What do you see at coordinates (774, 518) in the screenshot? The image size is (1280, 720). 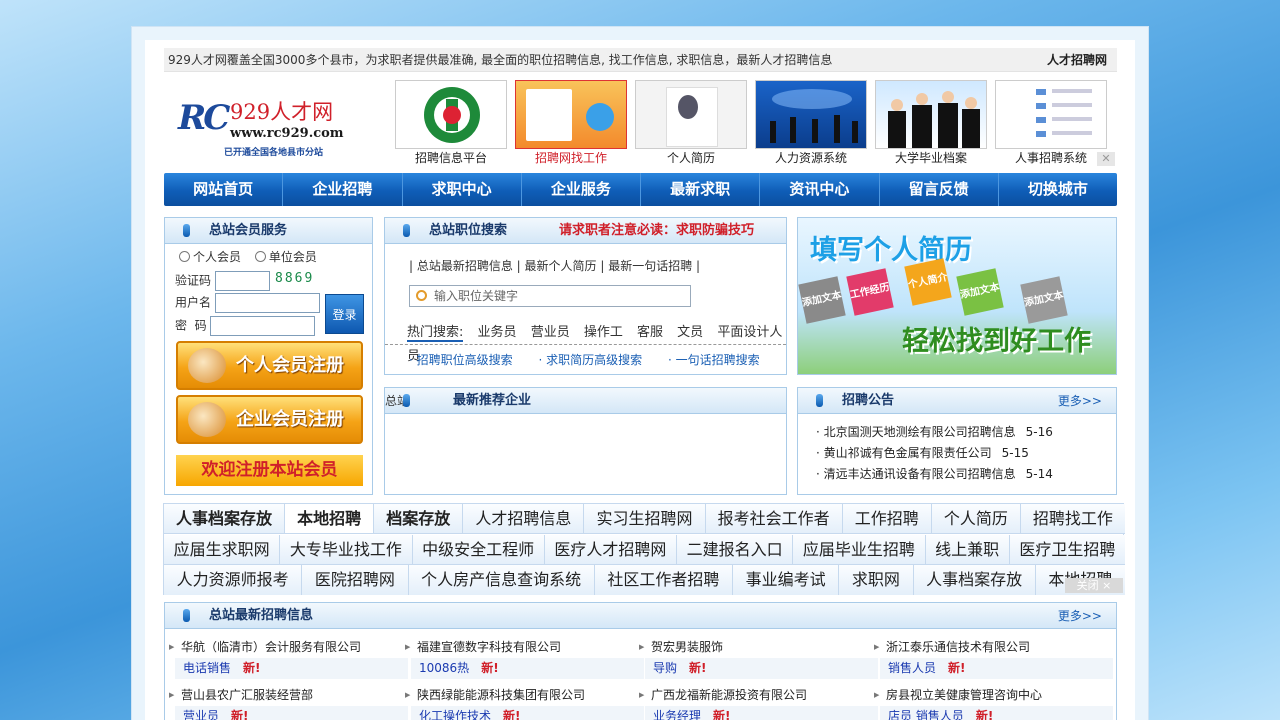 I see `keyword-link: 报考社会工作者` at bounding box center [774, 518].